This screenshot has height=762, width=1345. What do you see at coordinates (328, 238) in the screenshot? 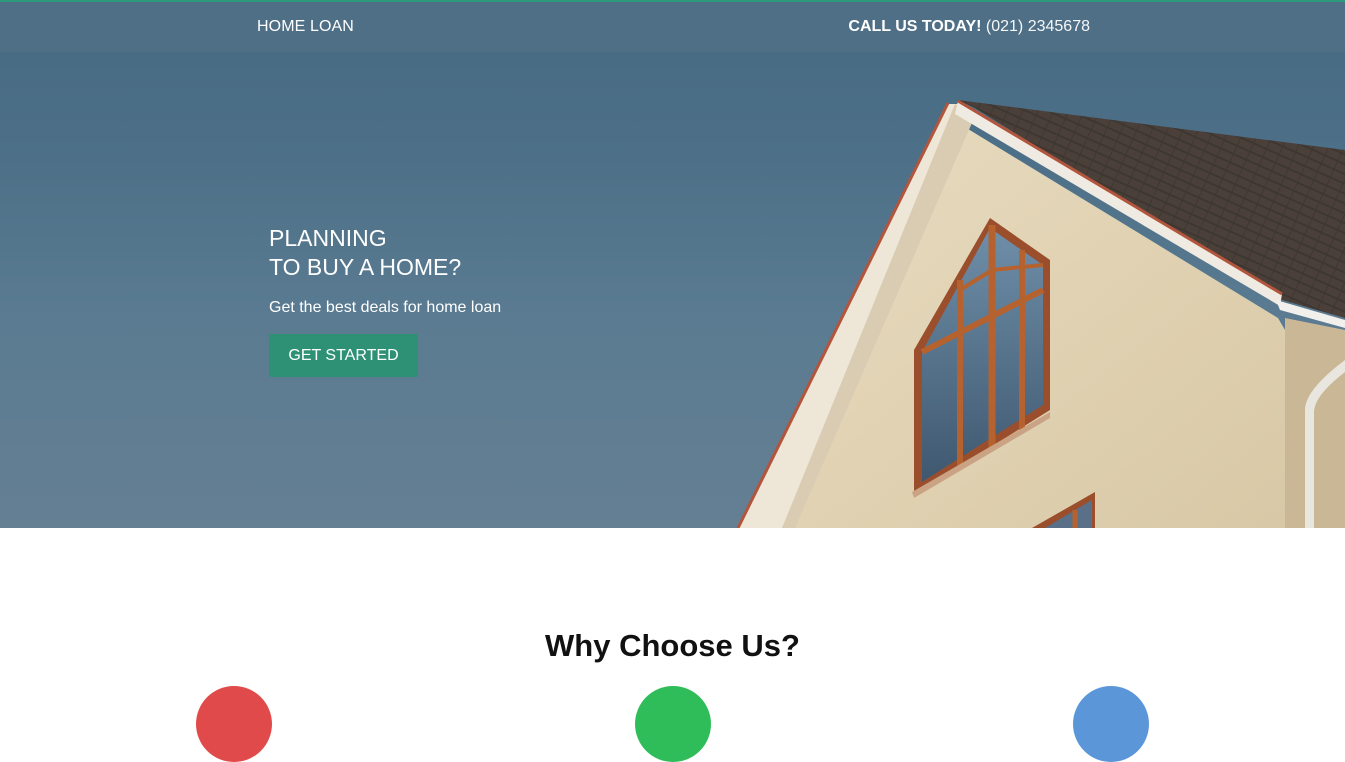
I see `hero-headline-line-1: PLANNING` at bounding box center [328, 238].